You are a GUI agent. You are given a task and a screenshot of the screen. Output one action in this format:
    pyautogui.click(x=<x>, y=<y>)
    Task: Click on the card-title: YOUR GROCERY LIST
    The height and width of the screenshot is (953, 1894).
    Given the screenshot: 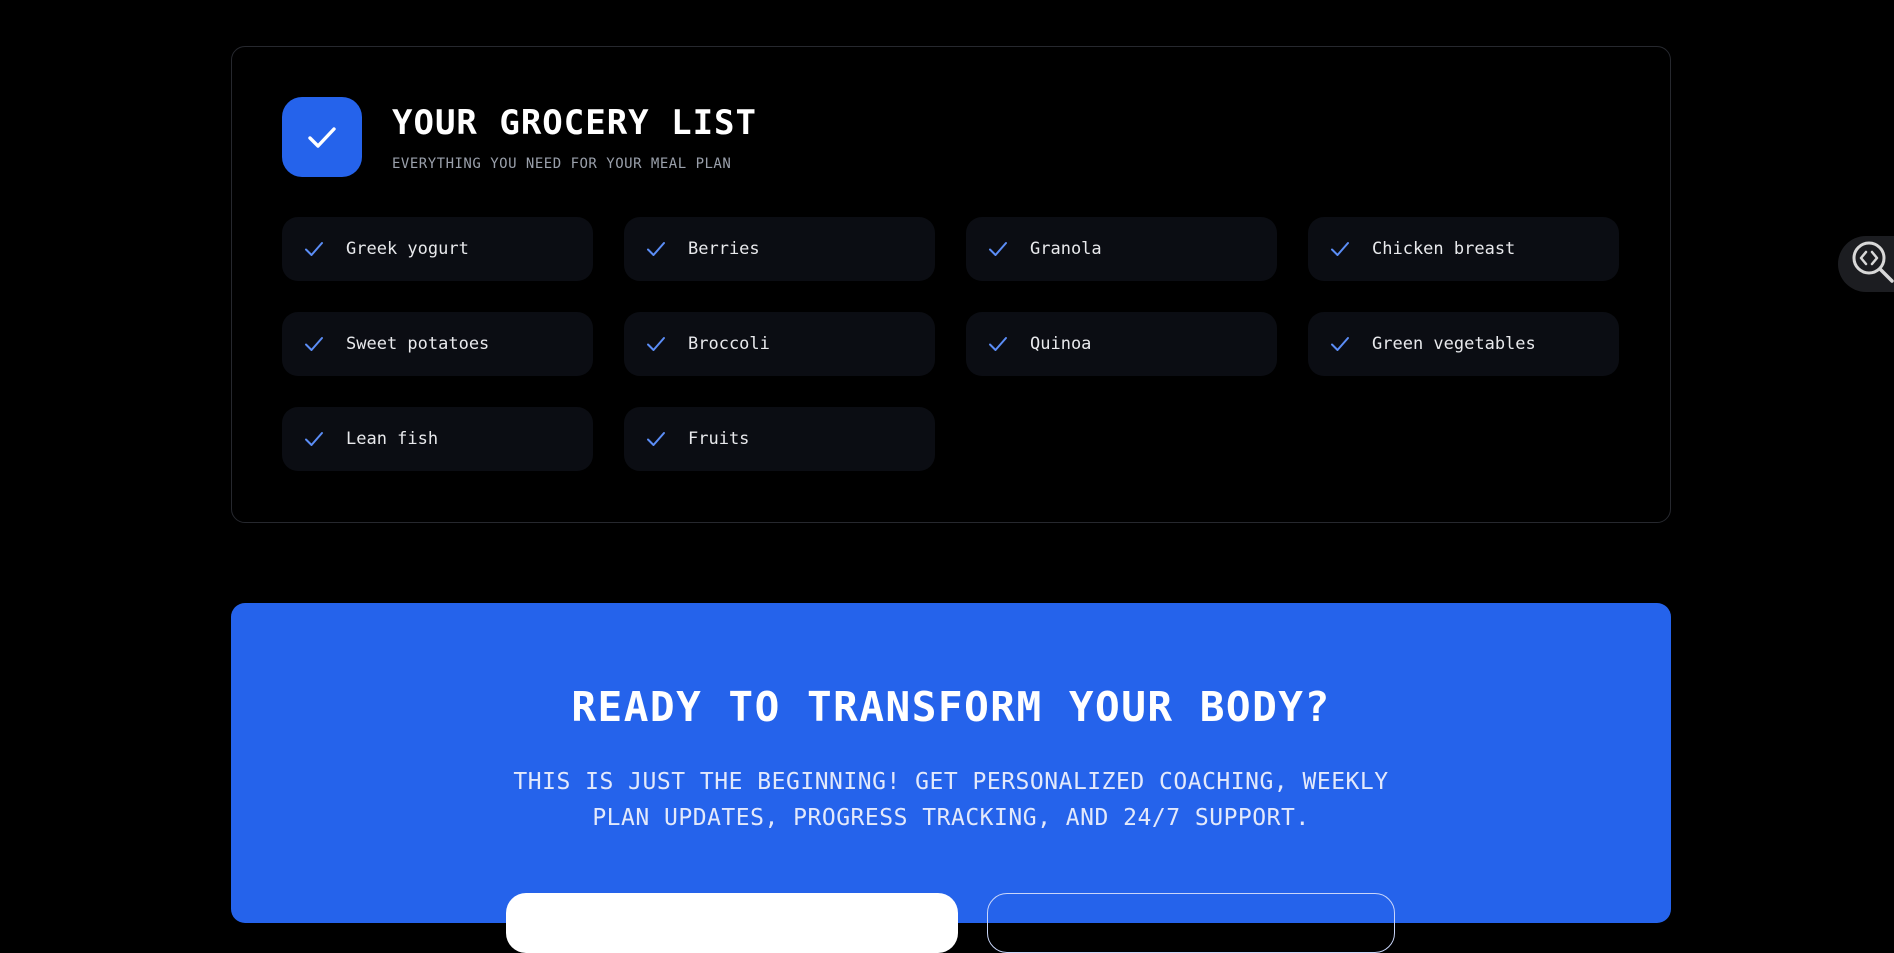 What is the action you would take?
    pyautogui.click(x=574, y=123)
    